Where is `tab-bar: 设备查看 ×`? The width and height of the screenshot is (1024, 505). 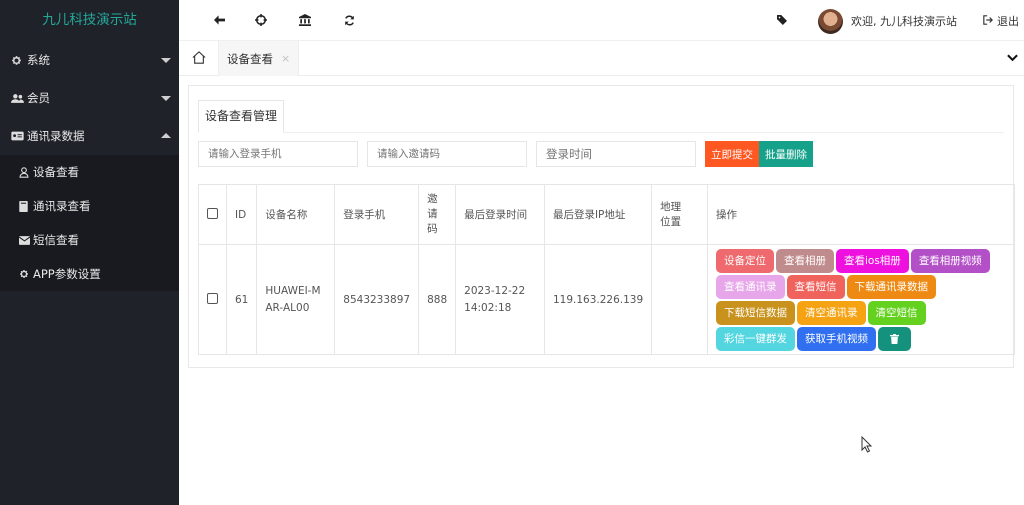
tab-bar: 设备查看 × is located at coordinates (601, 58).